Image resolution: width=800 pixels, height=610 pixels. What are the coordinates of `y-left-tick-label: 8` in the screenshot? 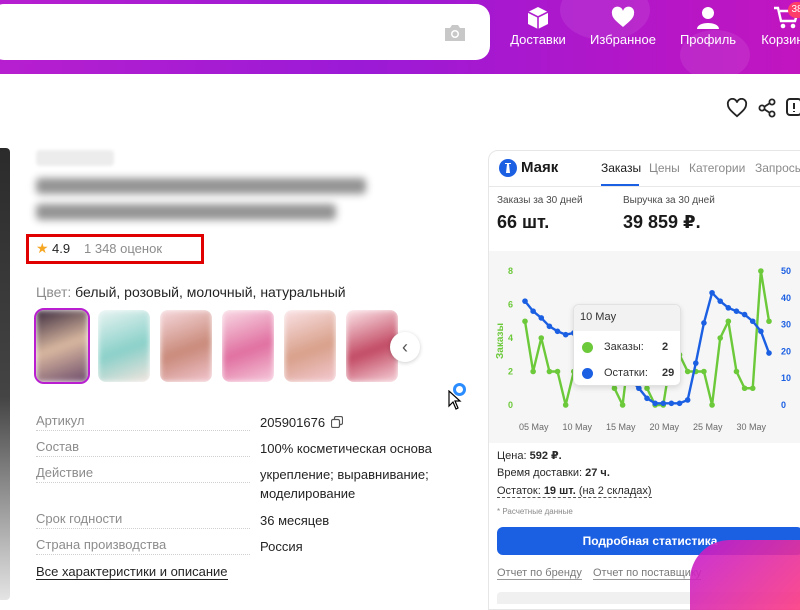 It's located at (510, 271).